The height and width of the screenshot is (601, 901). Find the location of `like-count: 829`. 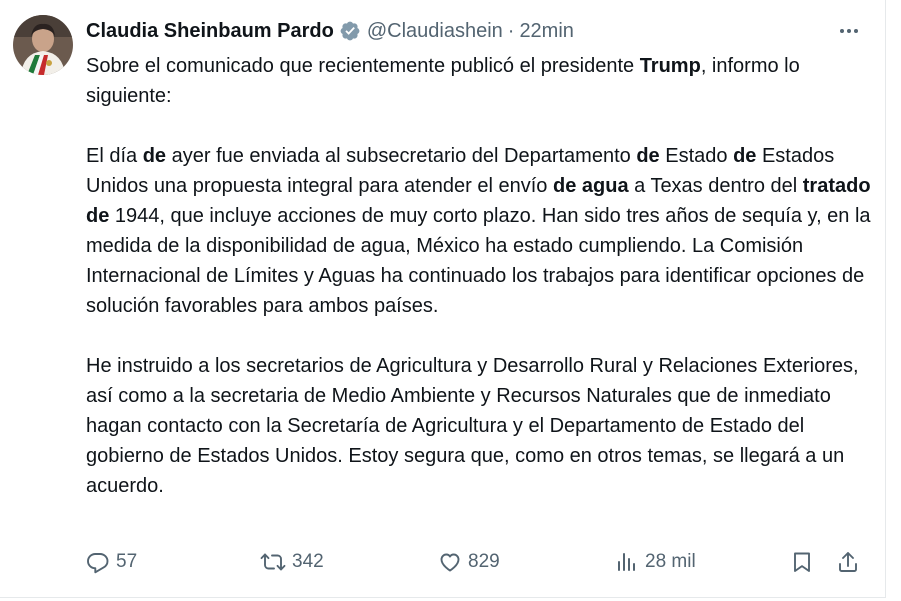

like-count: 829 is located at coordinates (484, 561).